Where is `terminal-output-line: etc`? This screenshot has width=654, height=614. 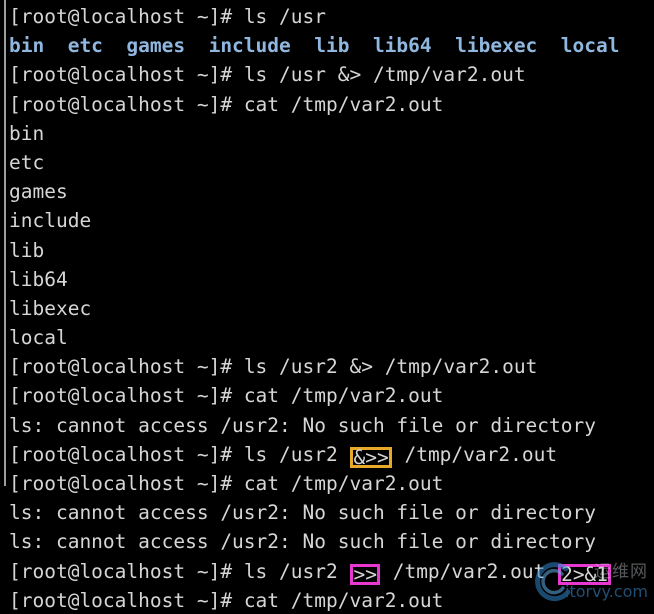 terminal-output-line: etc is located at coordinates (331, 162).